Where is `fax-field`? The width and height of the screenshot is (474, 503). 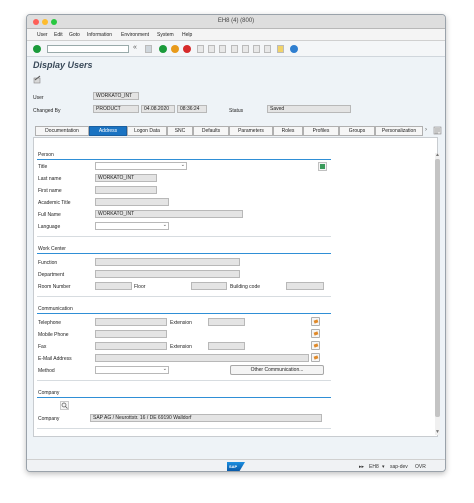
fax-field is located at coordinates (131, 346).